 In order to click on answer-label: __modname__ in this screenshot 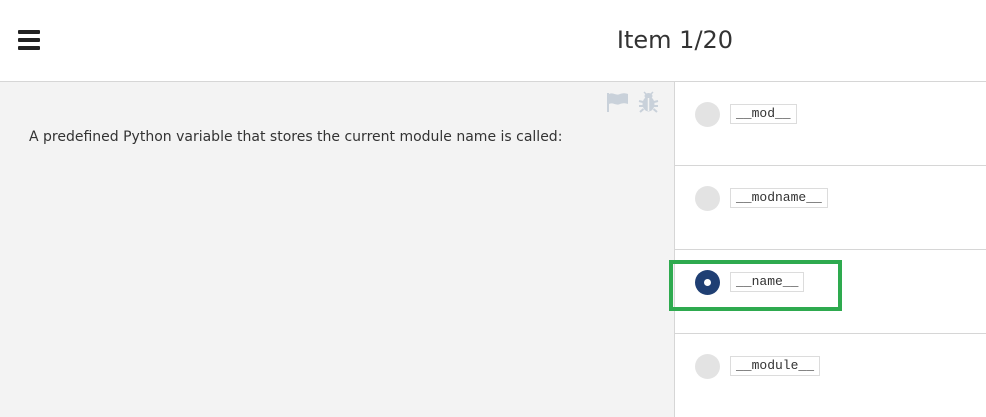, I will do `click(779, 198)`.